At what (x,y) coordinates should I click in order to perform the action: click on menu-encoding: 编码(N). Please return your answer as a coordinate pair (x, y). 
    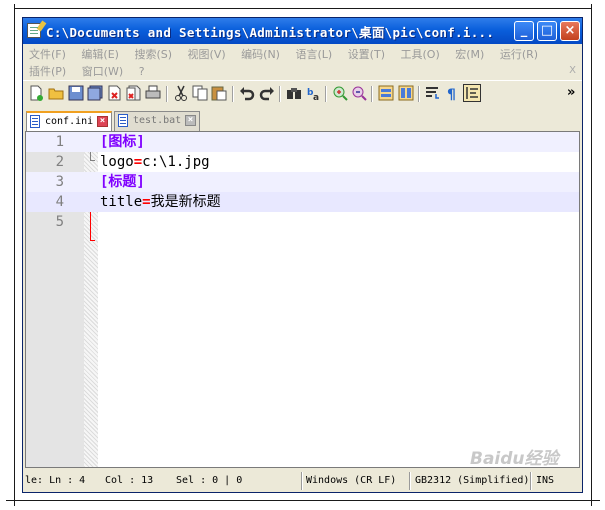
    Looking at the image, I should click on (260, 54).